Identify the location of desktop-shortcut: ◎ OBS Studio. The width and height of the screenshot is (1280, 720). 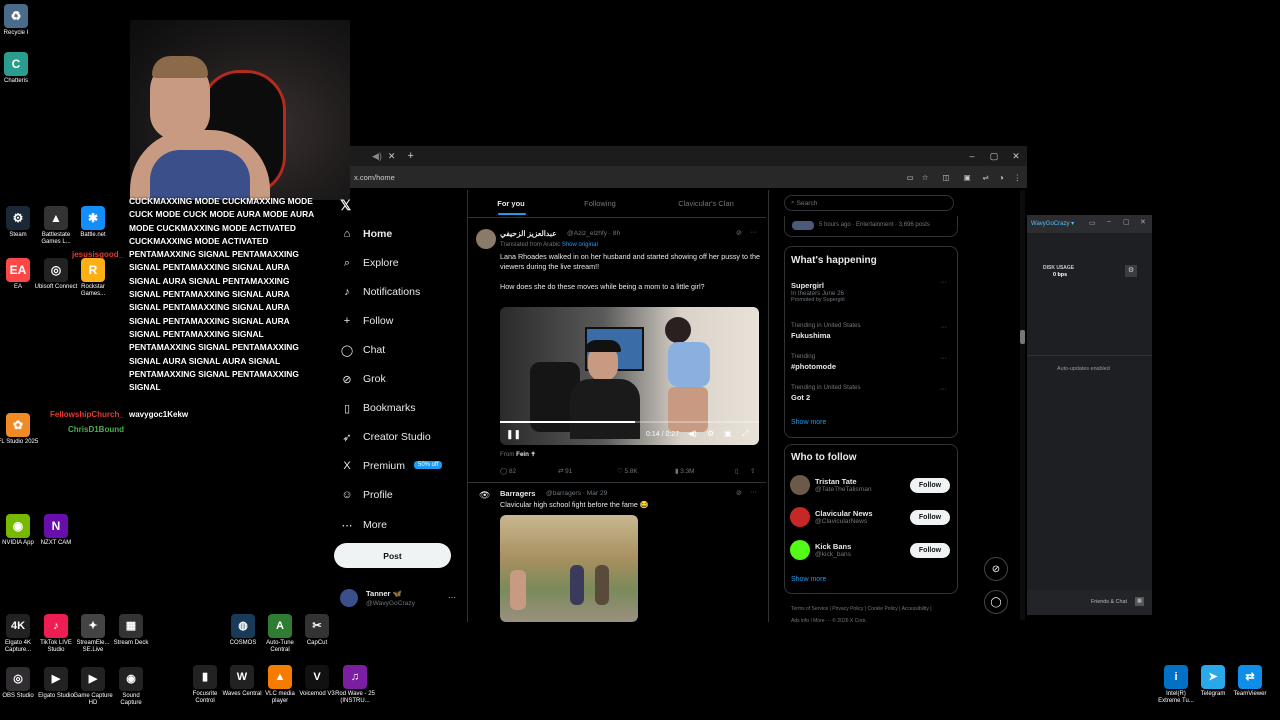
(19, 683).